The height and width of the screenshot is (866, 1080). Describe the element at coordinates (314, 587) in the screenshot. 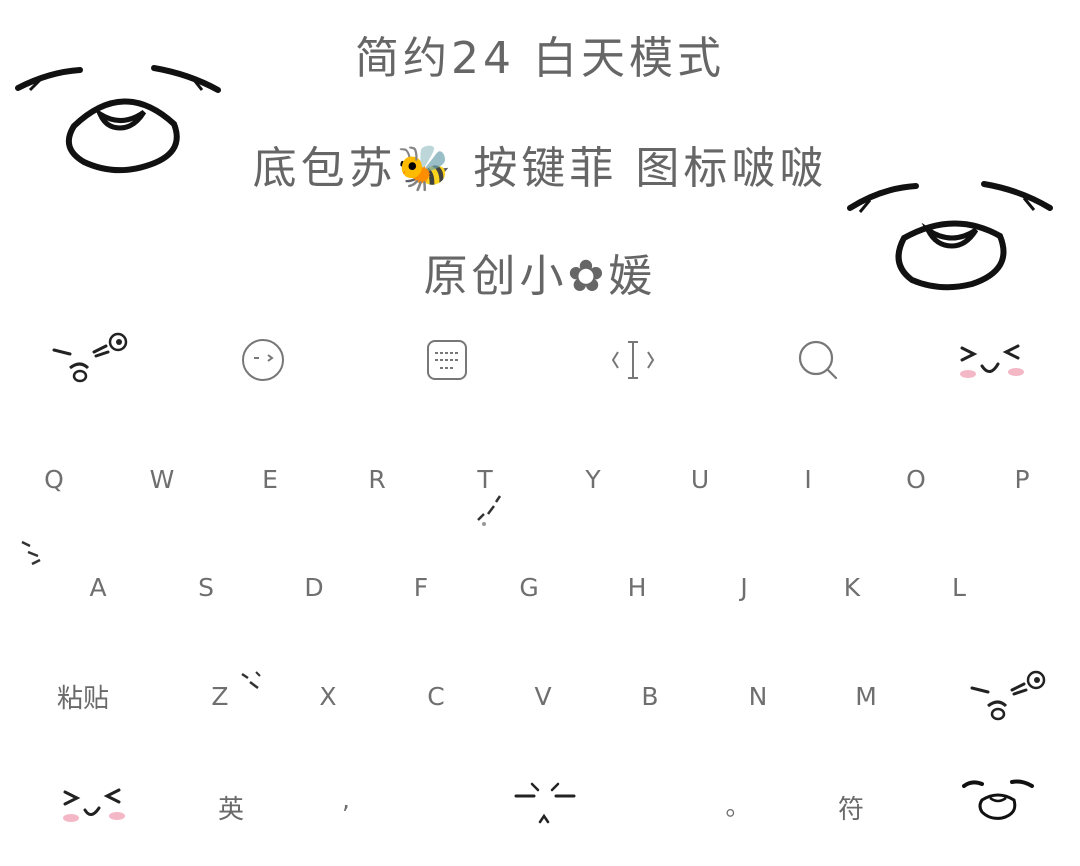

I see `key-d: D` at that location.